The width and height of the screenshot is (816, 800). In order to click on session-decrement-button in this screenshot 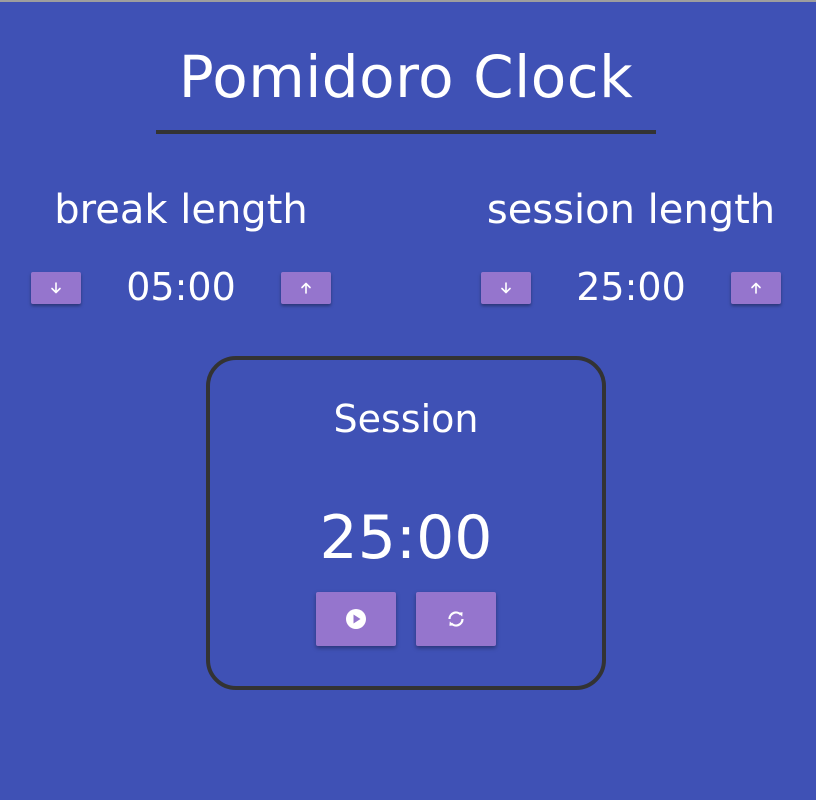, I will do `click(506, 288)`.